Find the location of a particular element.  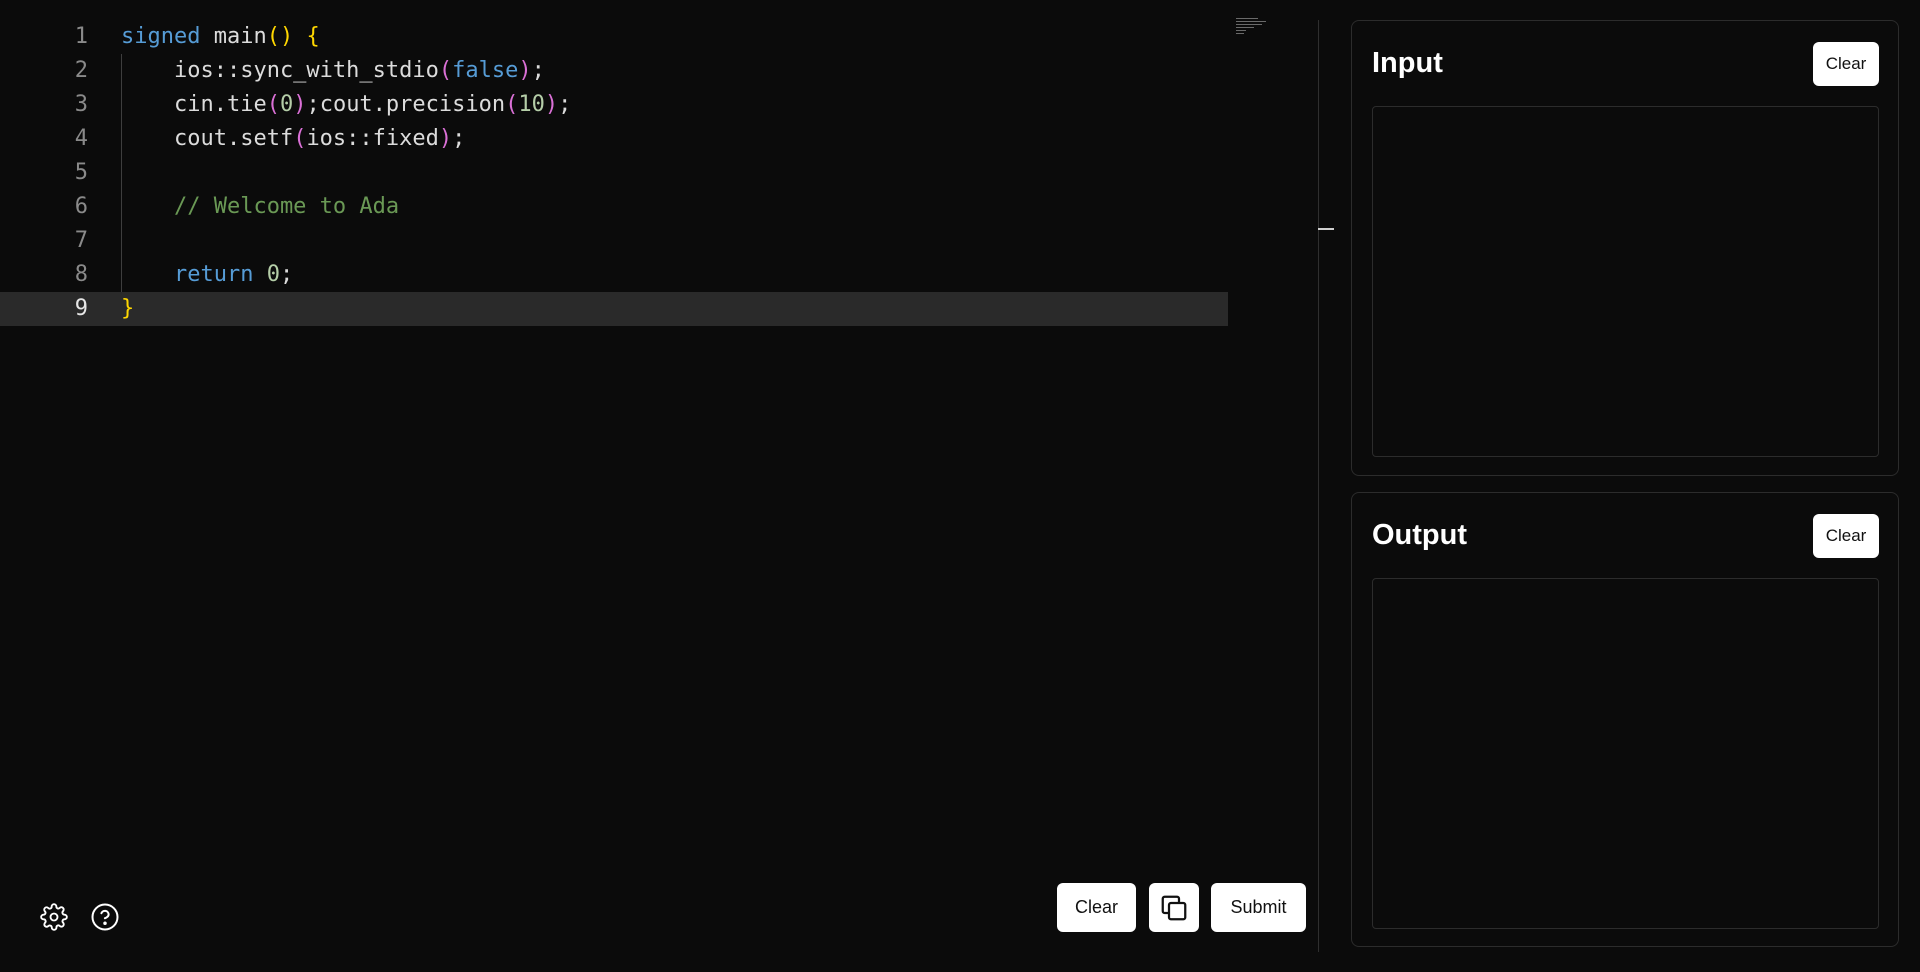

code-line: 3 cin.tie(0);cout.precision(10); is located at coordinates (614, 105).